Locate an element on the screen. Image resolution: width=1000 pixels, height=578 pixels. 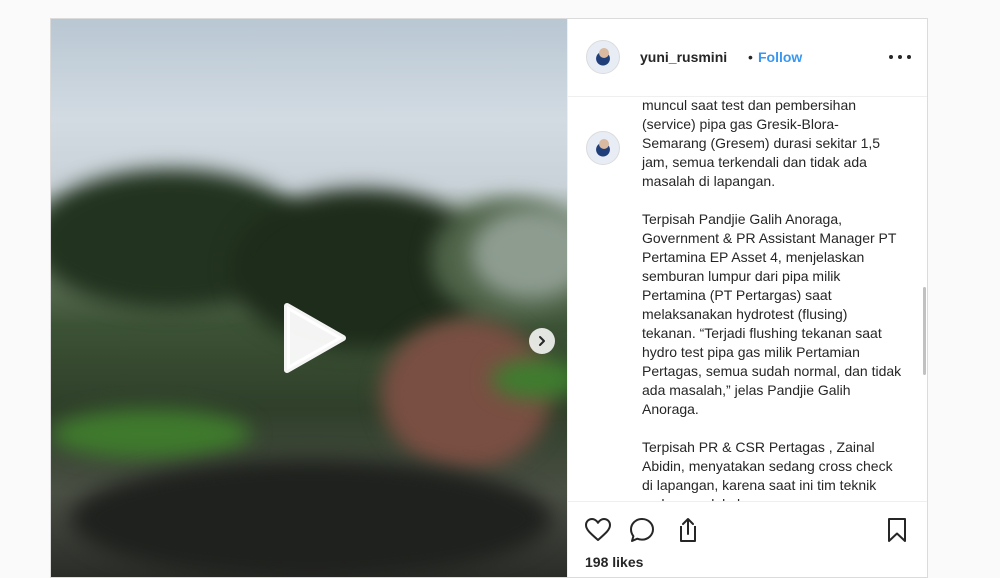
heart-icon is located at coordinates (598, 529).